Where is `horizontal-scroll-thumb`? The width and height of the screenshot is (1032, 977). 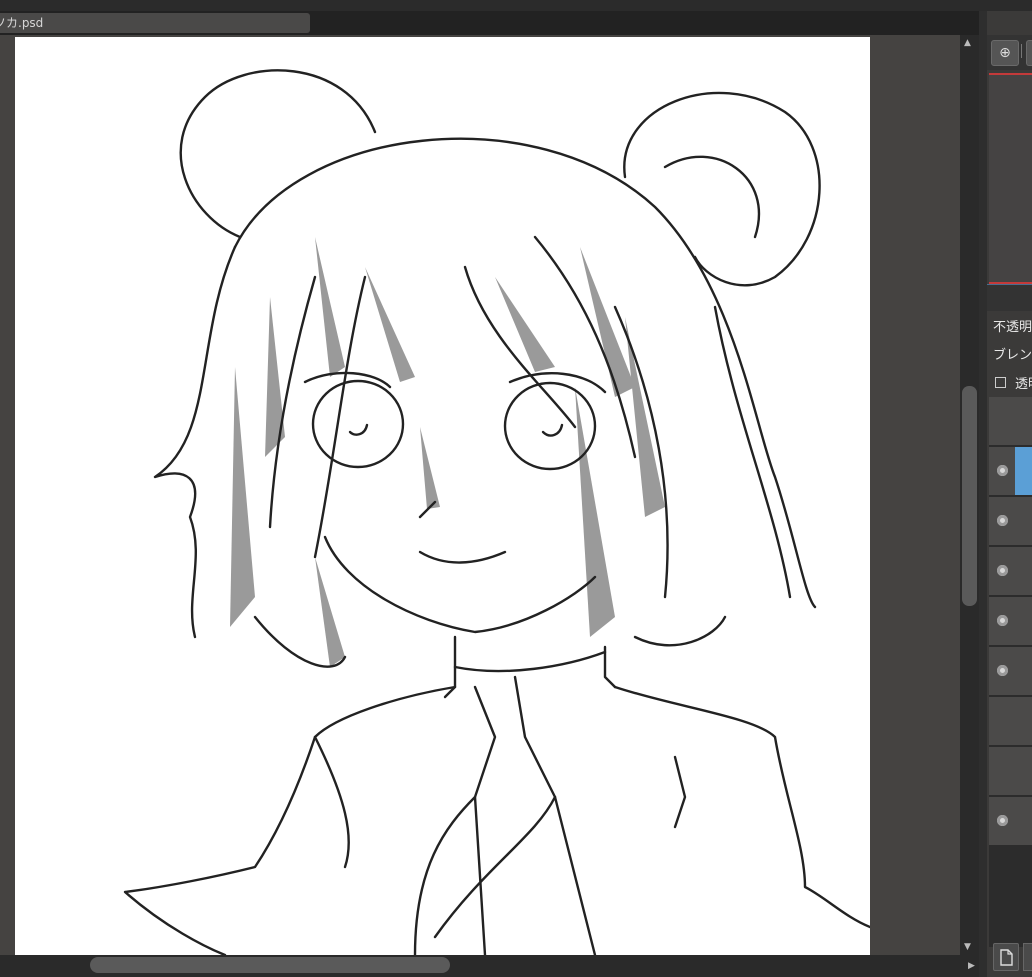 horizontal-scroll-thumb is located at coordinates (270, 965).